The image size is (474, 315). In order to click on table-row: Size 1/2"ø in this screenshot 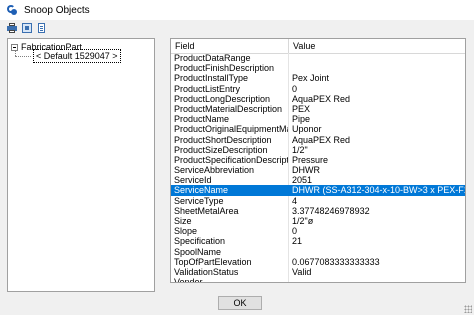, I will do `click(318, 221)`.